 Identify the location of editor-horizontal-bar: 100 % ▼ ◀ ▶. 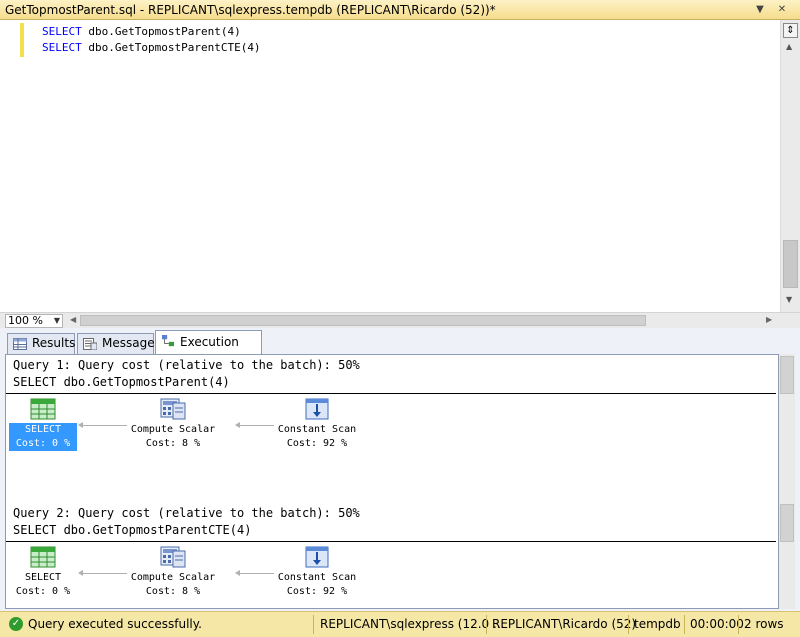
(400, 320).